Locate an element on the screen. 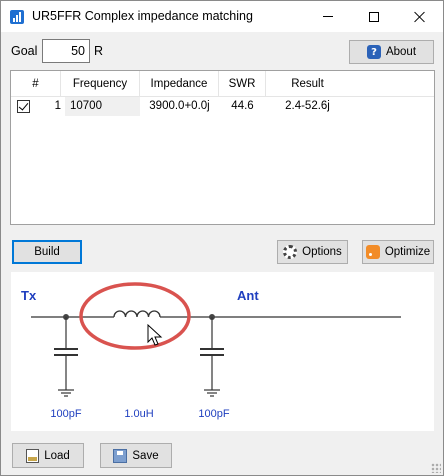 This screenshot has height=476, width=444. resize-grip is located at coordinates (436, 468).